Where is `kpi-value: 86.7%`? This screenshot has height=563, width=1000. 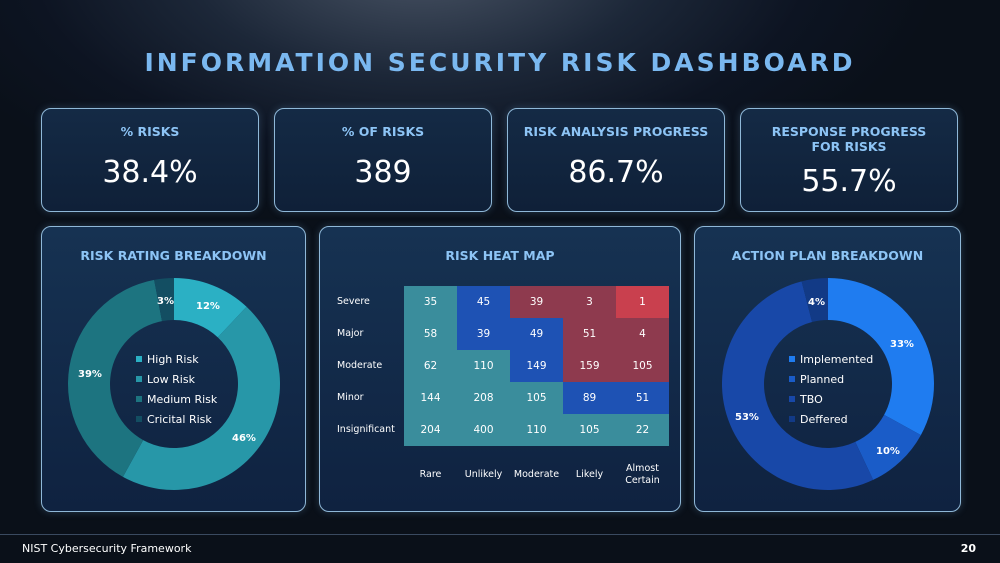
kpi-value: 86.7% is located at coordinates (616, 172).